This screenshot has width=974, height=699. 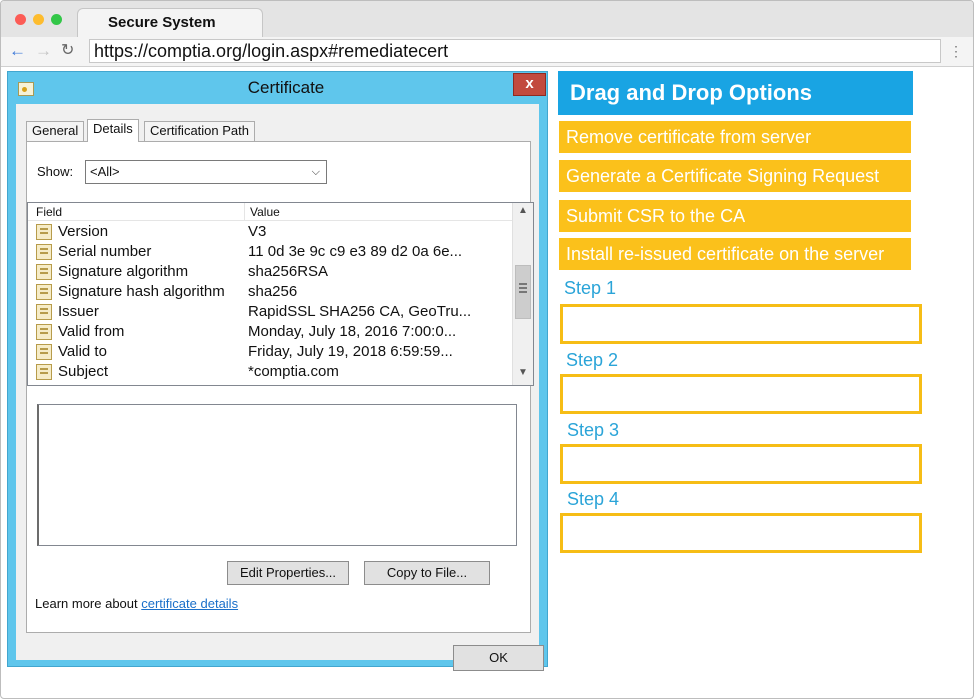 I want to click on step-3-label: Step 3, so click(x=593, y=430).